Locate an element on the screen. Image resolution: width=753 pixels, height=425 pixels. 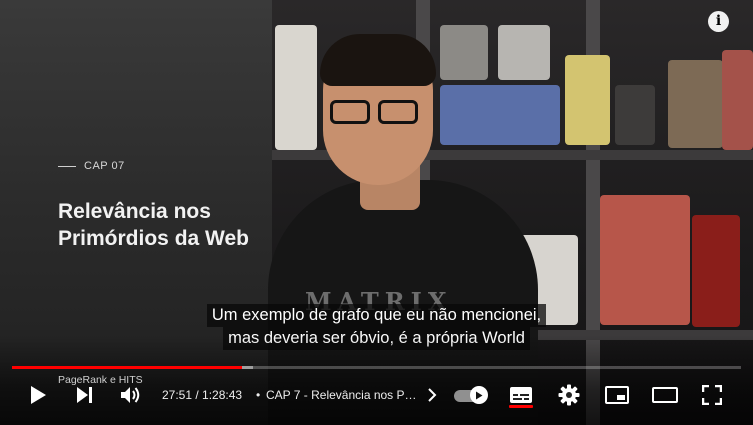
presenter-hair is located at coordinates (378, 60).